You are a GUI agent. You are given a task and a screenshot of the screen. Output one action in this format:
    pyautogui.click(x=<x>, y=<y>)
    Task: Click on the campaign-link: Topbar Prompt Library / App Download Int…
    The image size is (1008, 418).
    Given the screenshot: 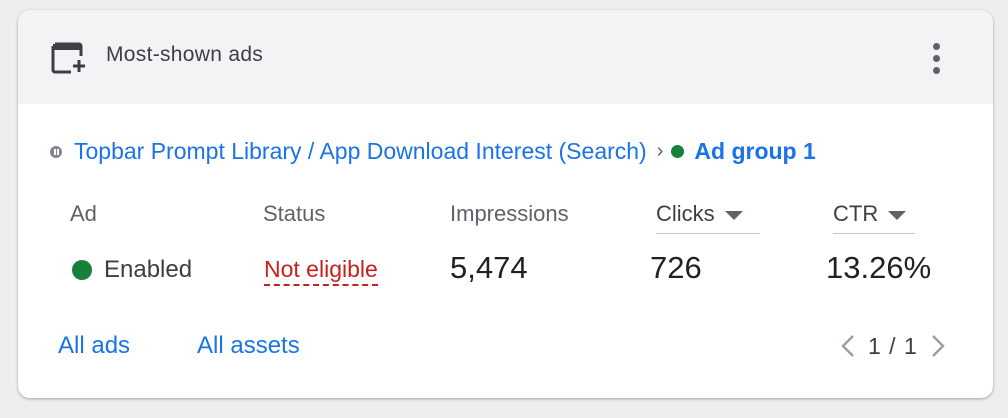 What is the action you would take?
    pyautogui.click(x=360, y=151)
    